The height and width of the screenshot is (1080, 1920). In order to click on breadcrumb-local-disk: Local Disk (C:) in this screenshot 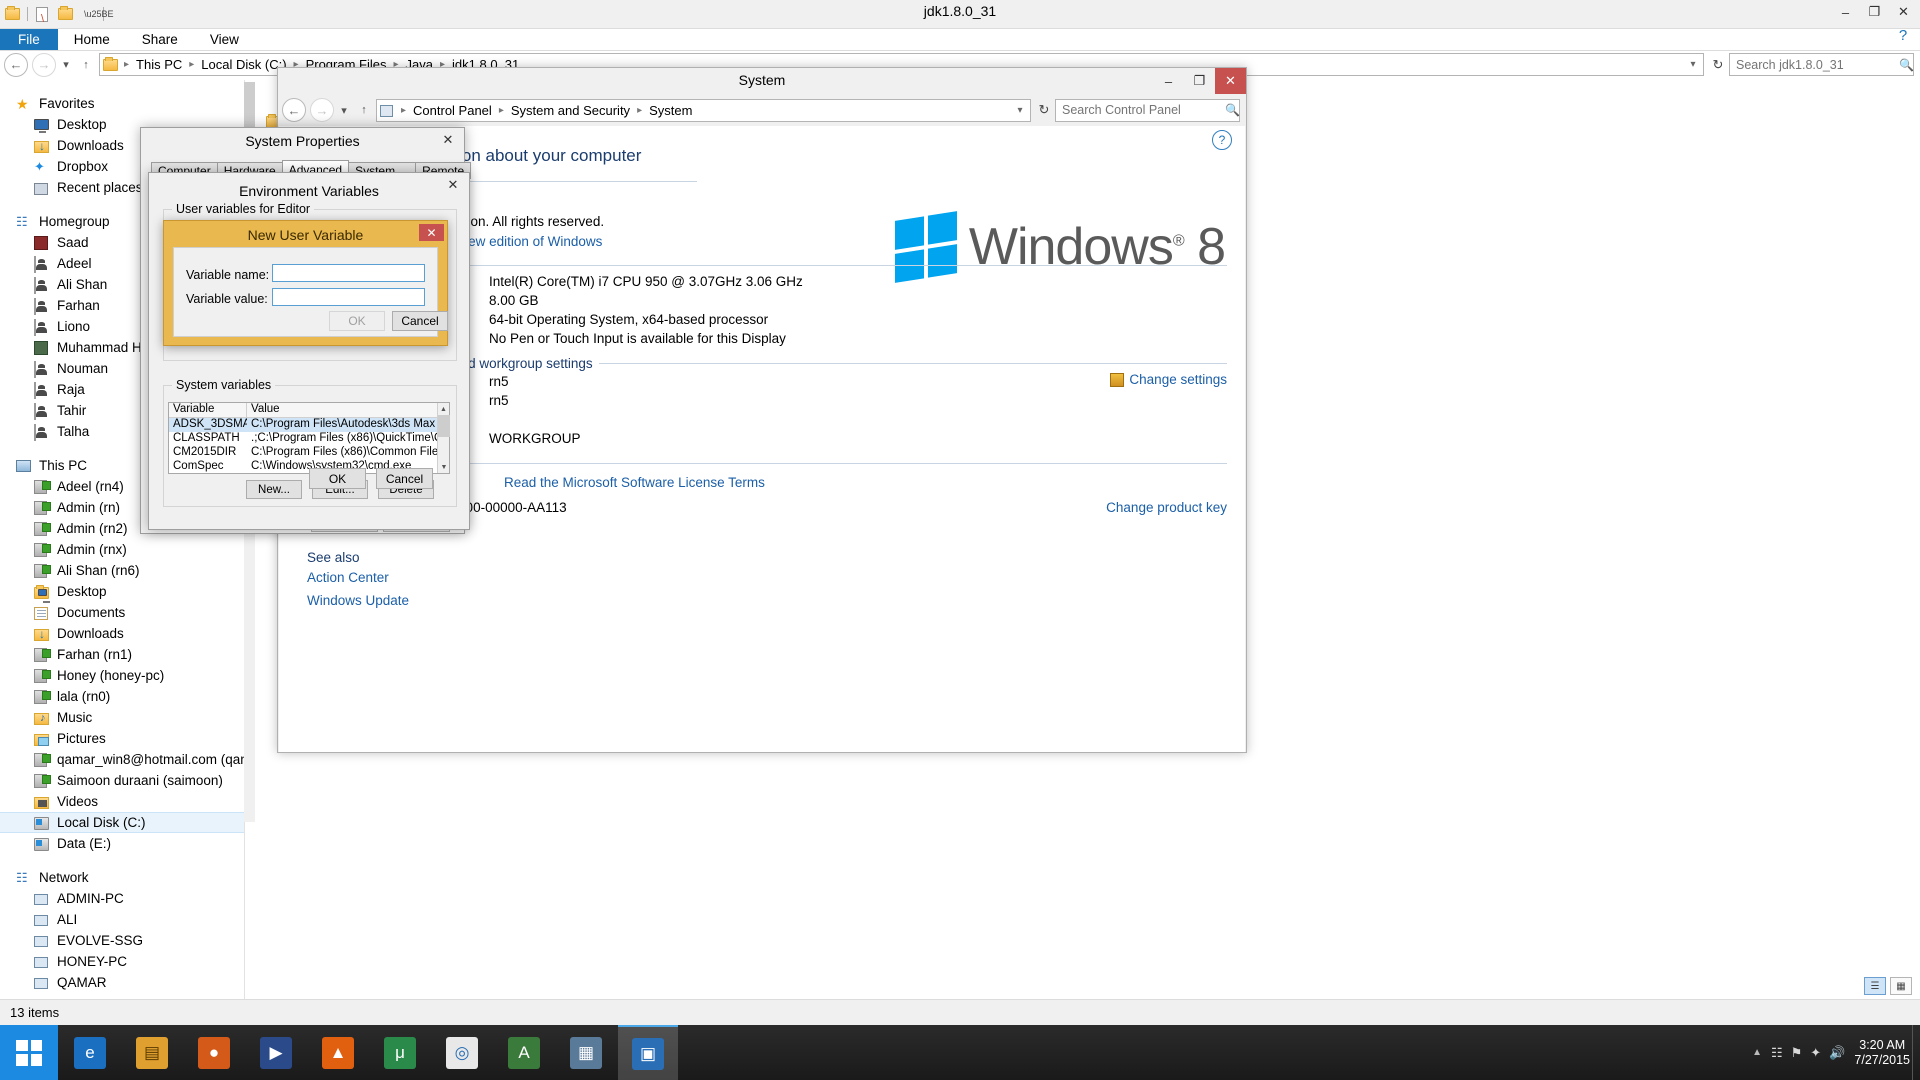, I will do `click(243, 64)`.